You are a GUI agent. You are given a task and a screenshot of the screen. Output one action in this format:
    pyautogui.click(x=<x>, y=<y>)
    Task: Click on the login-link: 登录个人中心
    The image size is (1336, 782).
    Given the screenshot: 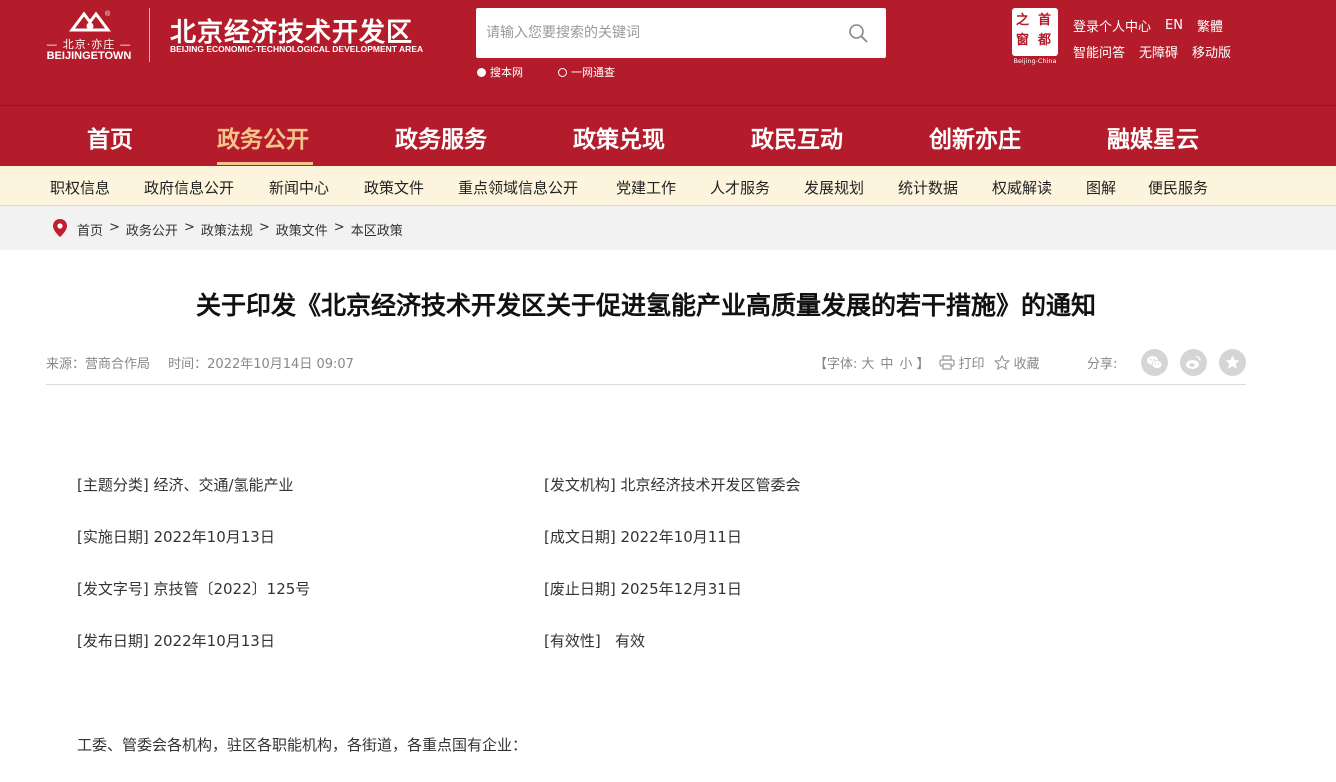 What is the action you would take?
    pyautogui.click(x=1112, y=25)
    